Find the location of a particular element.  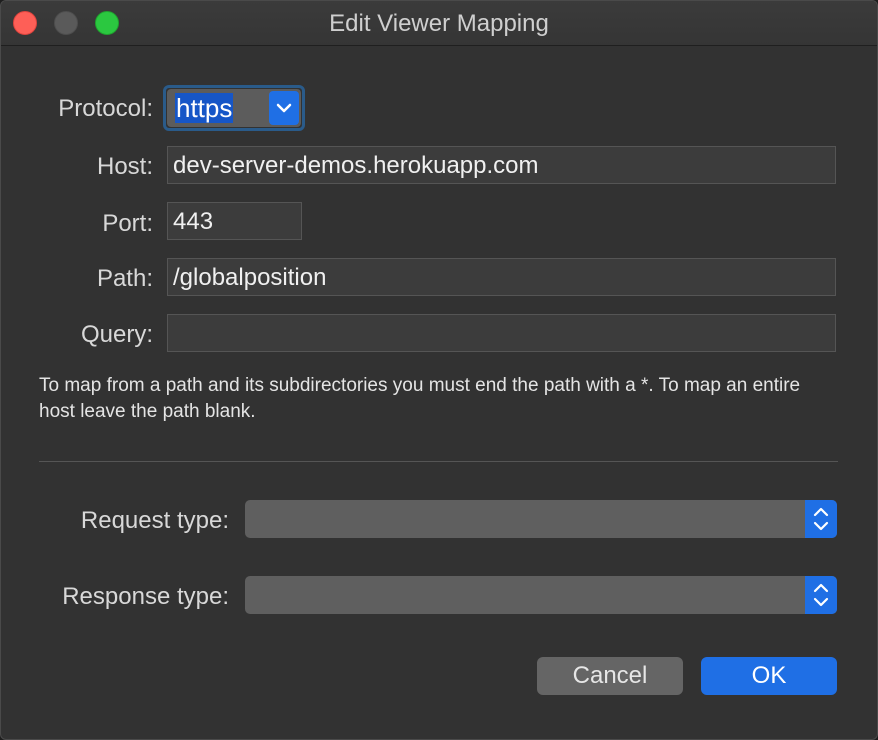

query-label: Query: is located at coordinates (116, 334).